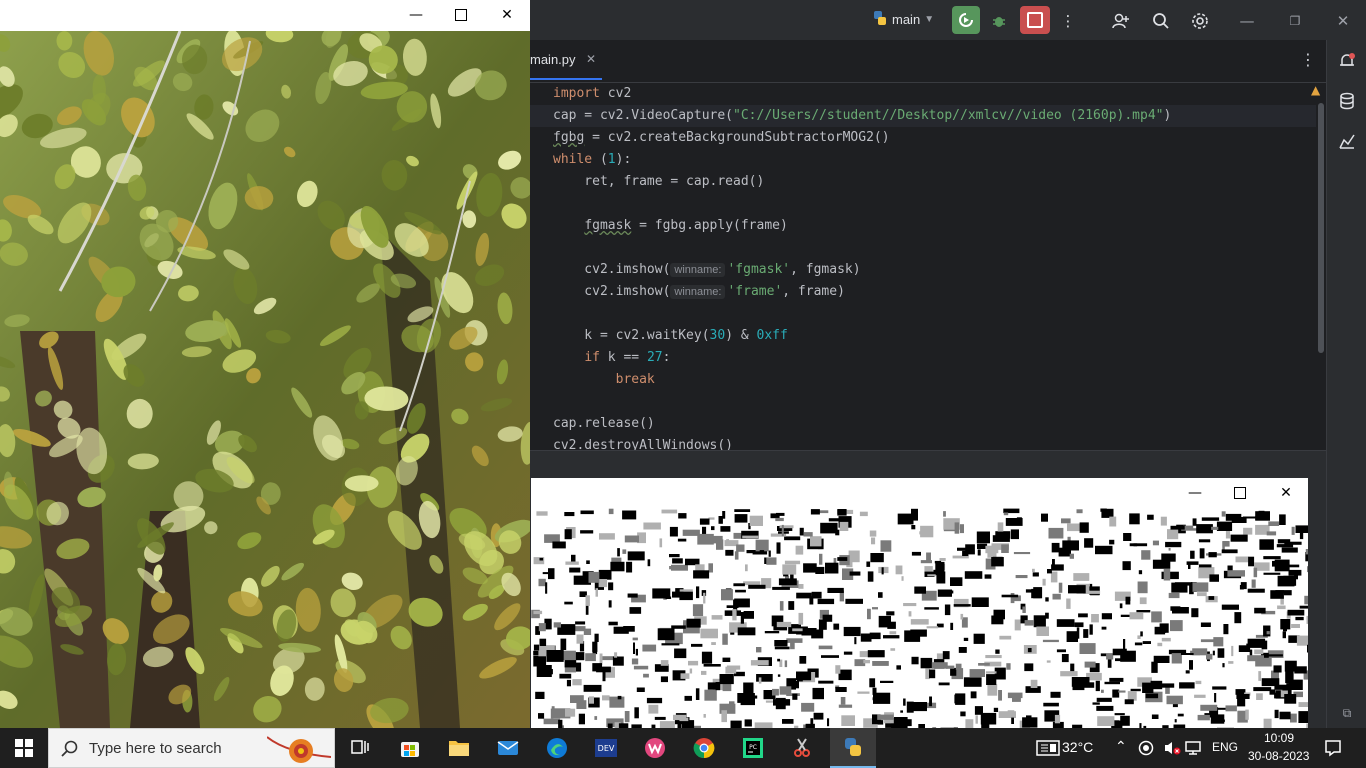  Describe the element at coordinates (24, 748) in the screenshot. I see `start-button` at that location.